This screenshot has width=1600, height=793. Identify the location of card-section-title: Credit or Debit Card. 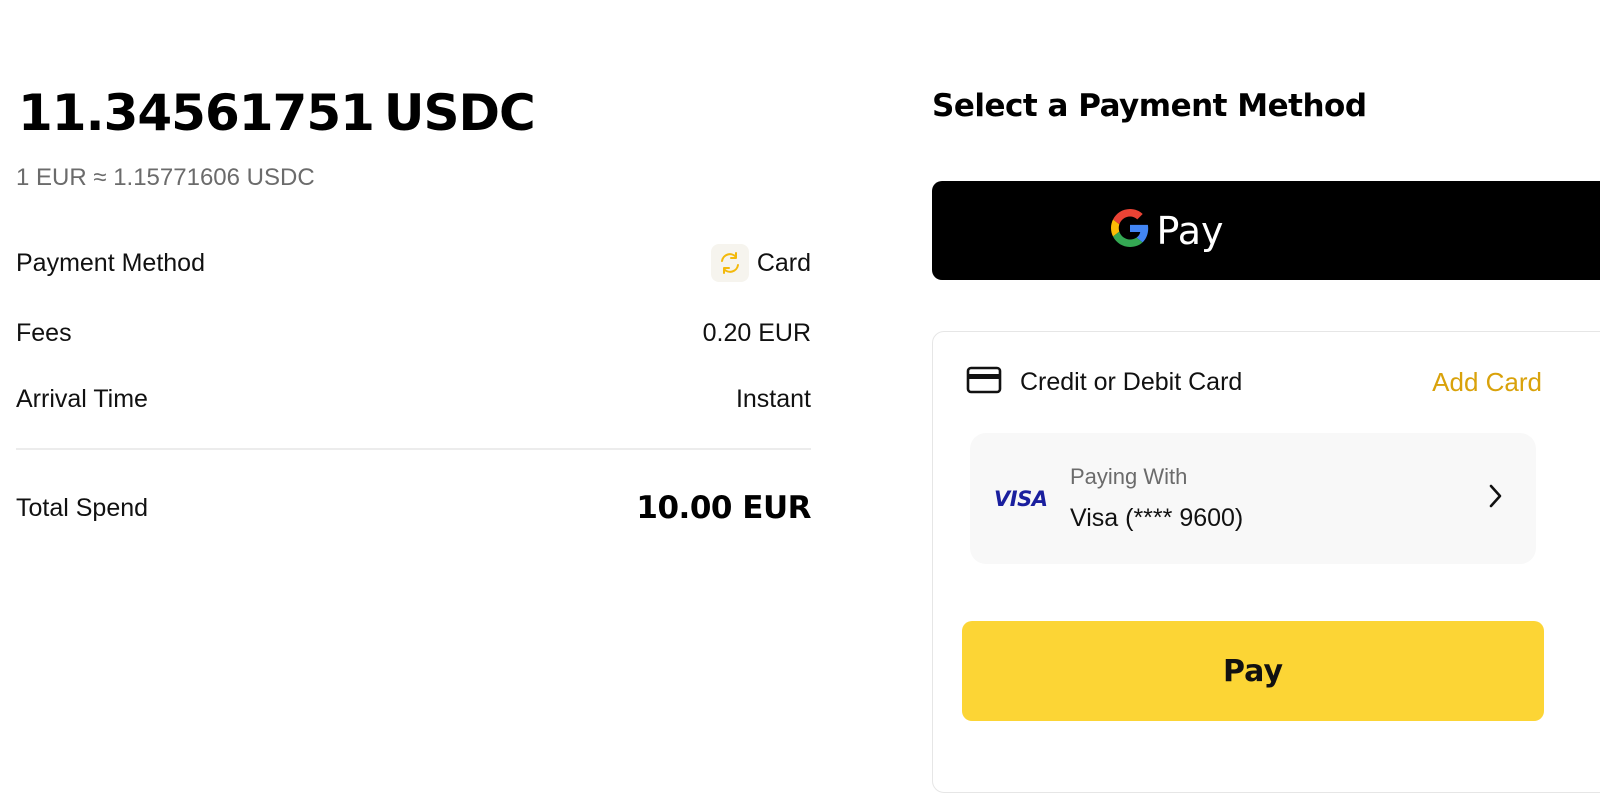
(1104, 382).